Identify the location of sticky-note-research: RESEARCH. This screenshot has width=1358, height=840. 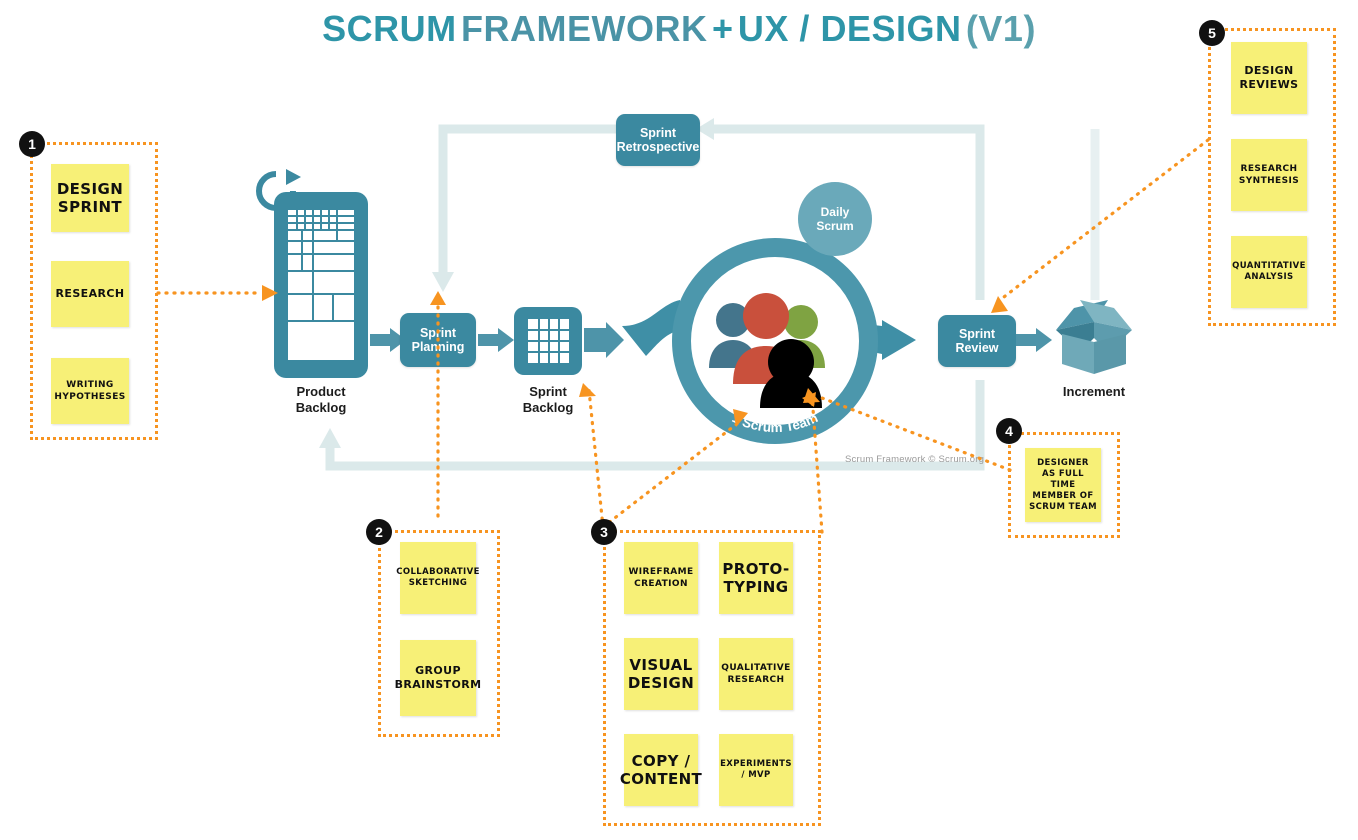
(90, 294).